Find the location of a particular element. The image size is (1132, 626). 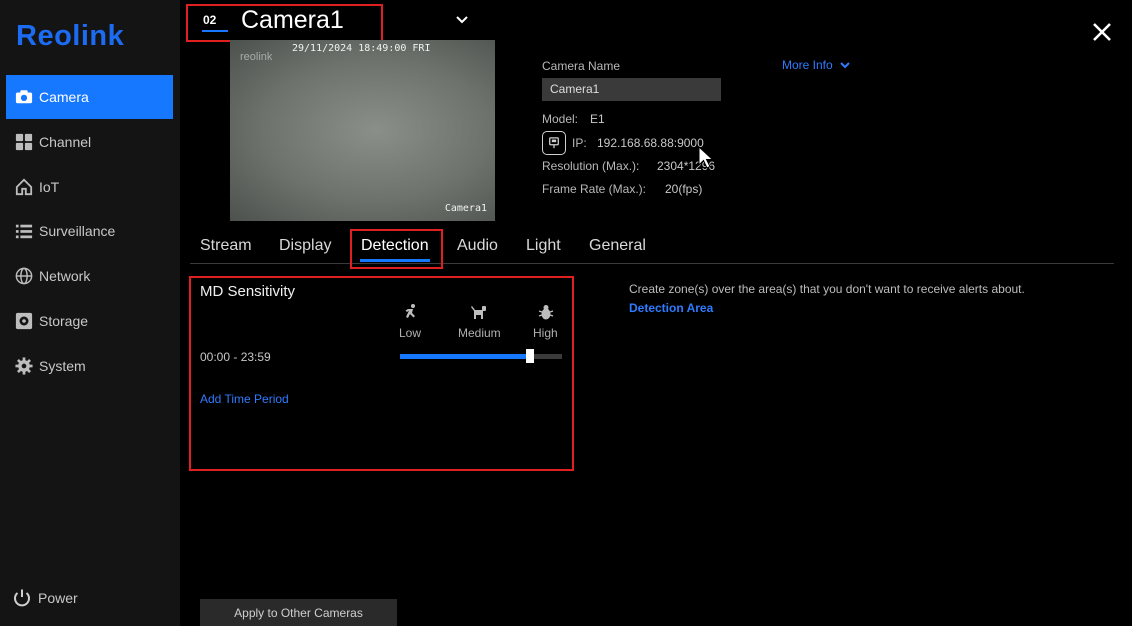

more-info-link: More Info is located at coordinates (816, 65).